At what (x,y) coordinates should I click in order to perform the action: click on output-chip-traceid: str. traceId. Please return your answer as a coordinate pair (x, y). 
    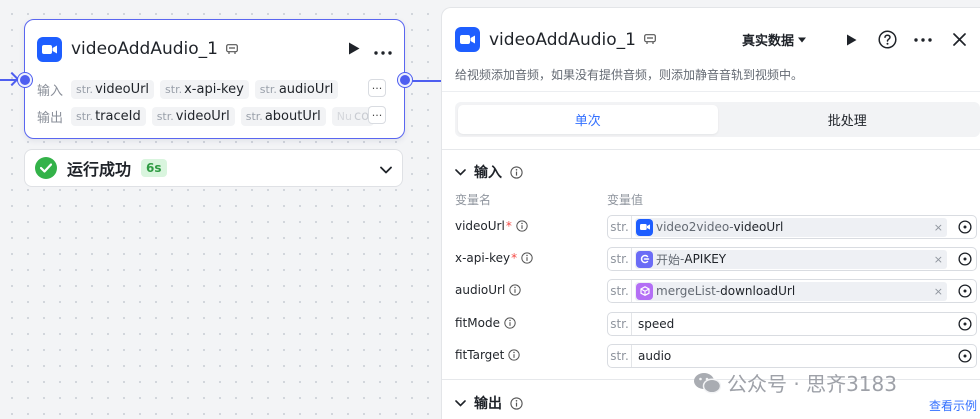
    Looking at the image, I should click on (108, 116).